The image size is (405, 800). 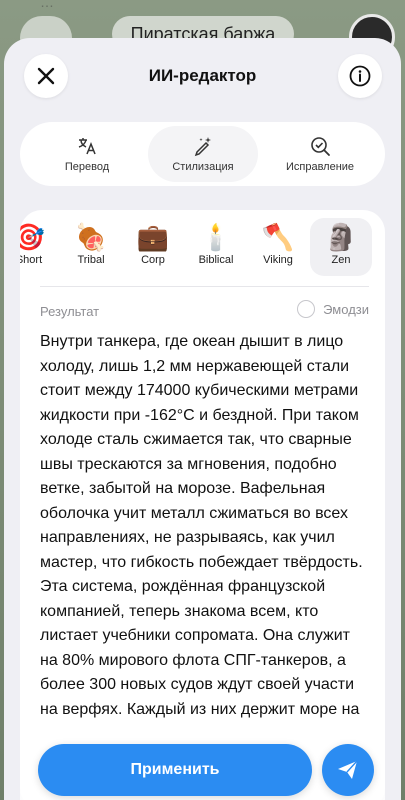 What do you see at coordinates (153, 237) in the screenshot?
I see `briefcase-icon: 💼` at bounding box center [153, 237].